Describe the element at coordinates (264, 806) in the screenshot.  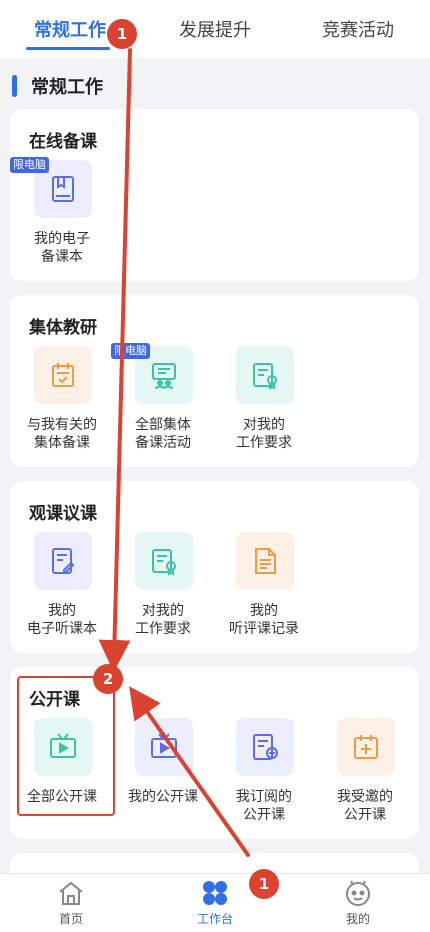
I see `item-label: 我订阅的 公开课` at that location.